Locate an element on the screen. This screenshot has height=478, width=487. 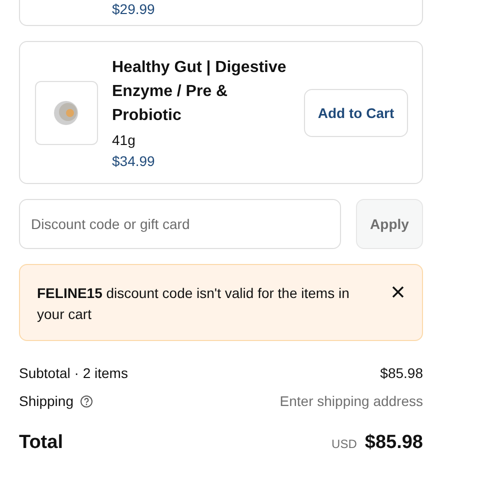
subtotal-label: Subtotal · 2 items is located at coordinates (73, 373).